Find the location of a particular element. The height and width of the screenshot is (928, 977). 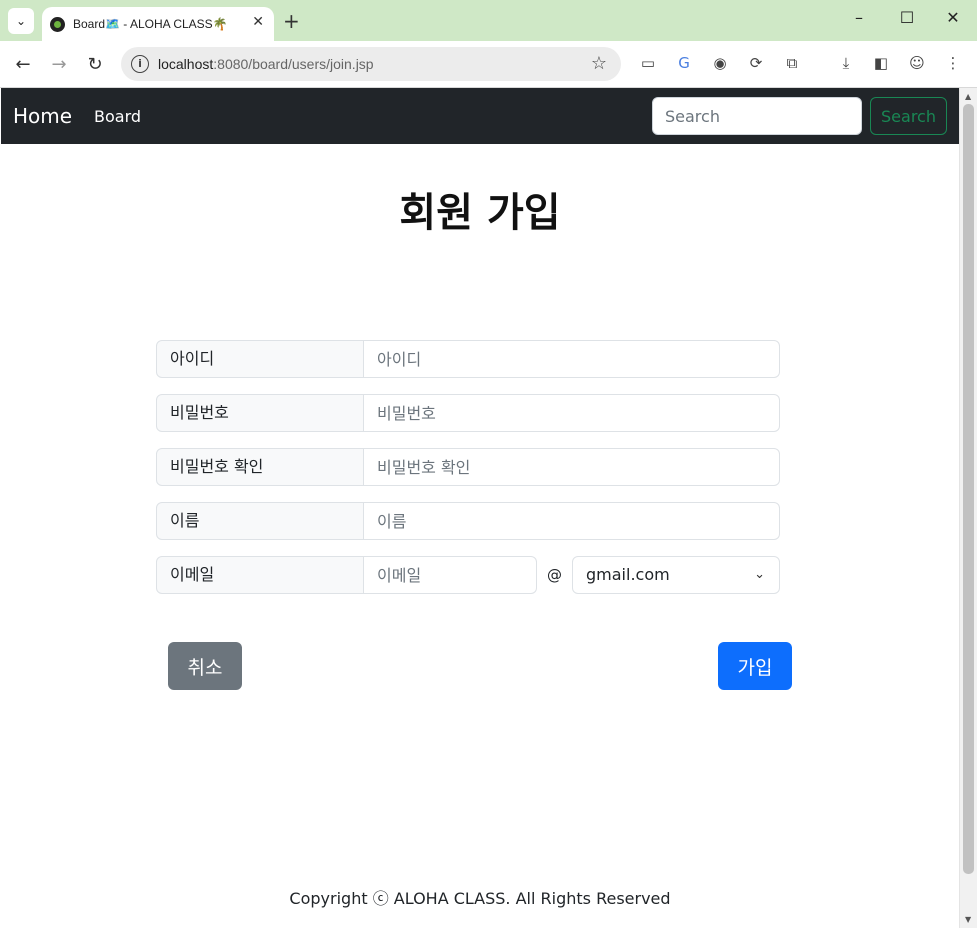

password-row: 비밀번호 is located at coordinates (468, 413).